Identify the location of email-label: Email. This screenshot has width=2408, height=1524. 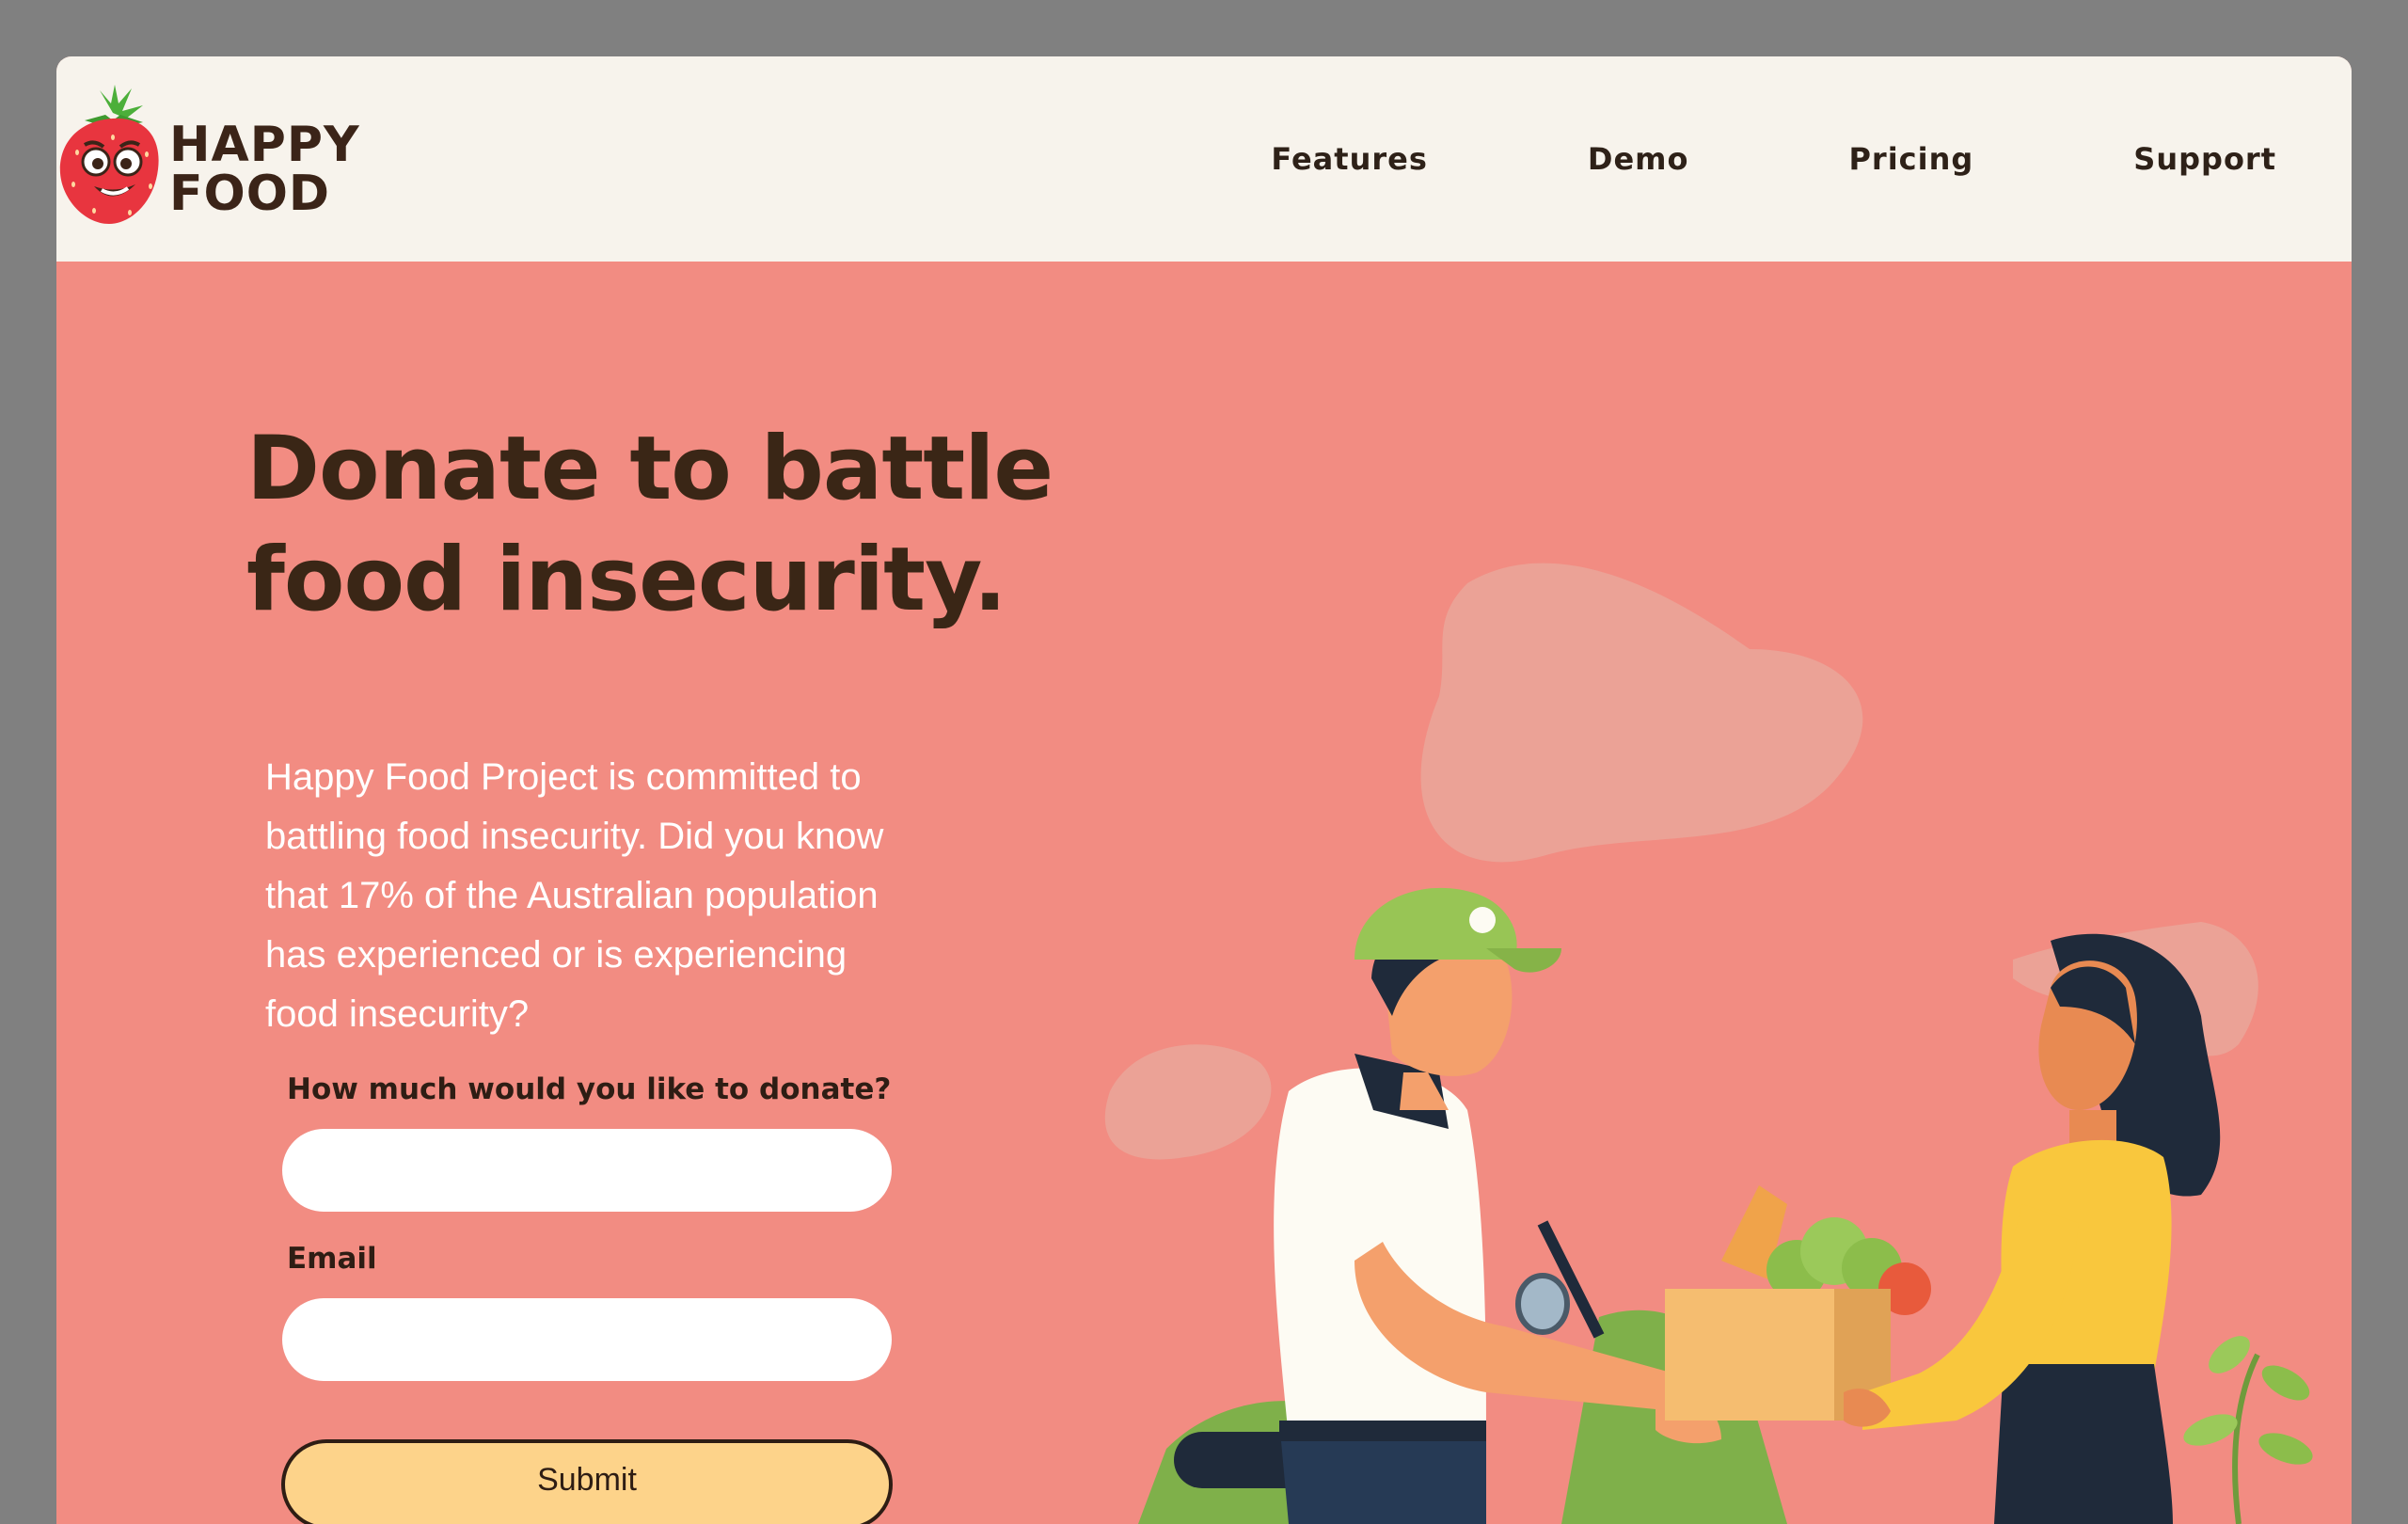
(332, 1259).